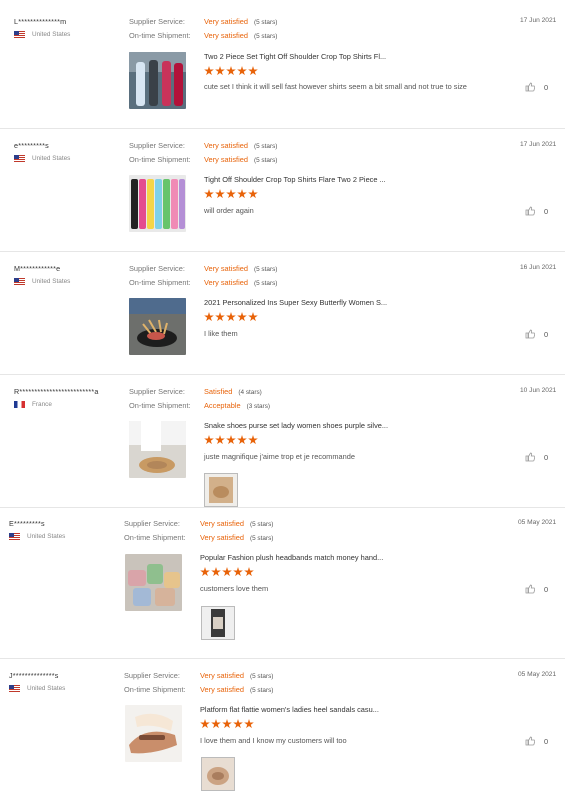  What do you see at coordinates (250, 392) in the screenshot?
I see `supplier-service-stars: (4 stars)` at bounding box center [250, 392].